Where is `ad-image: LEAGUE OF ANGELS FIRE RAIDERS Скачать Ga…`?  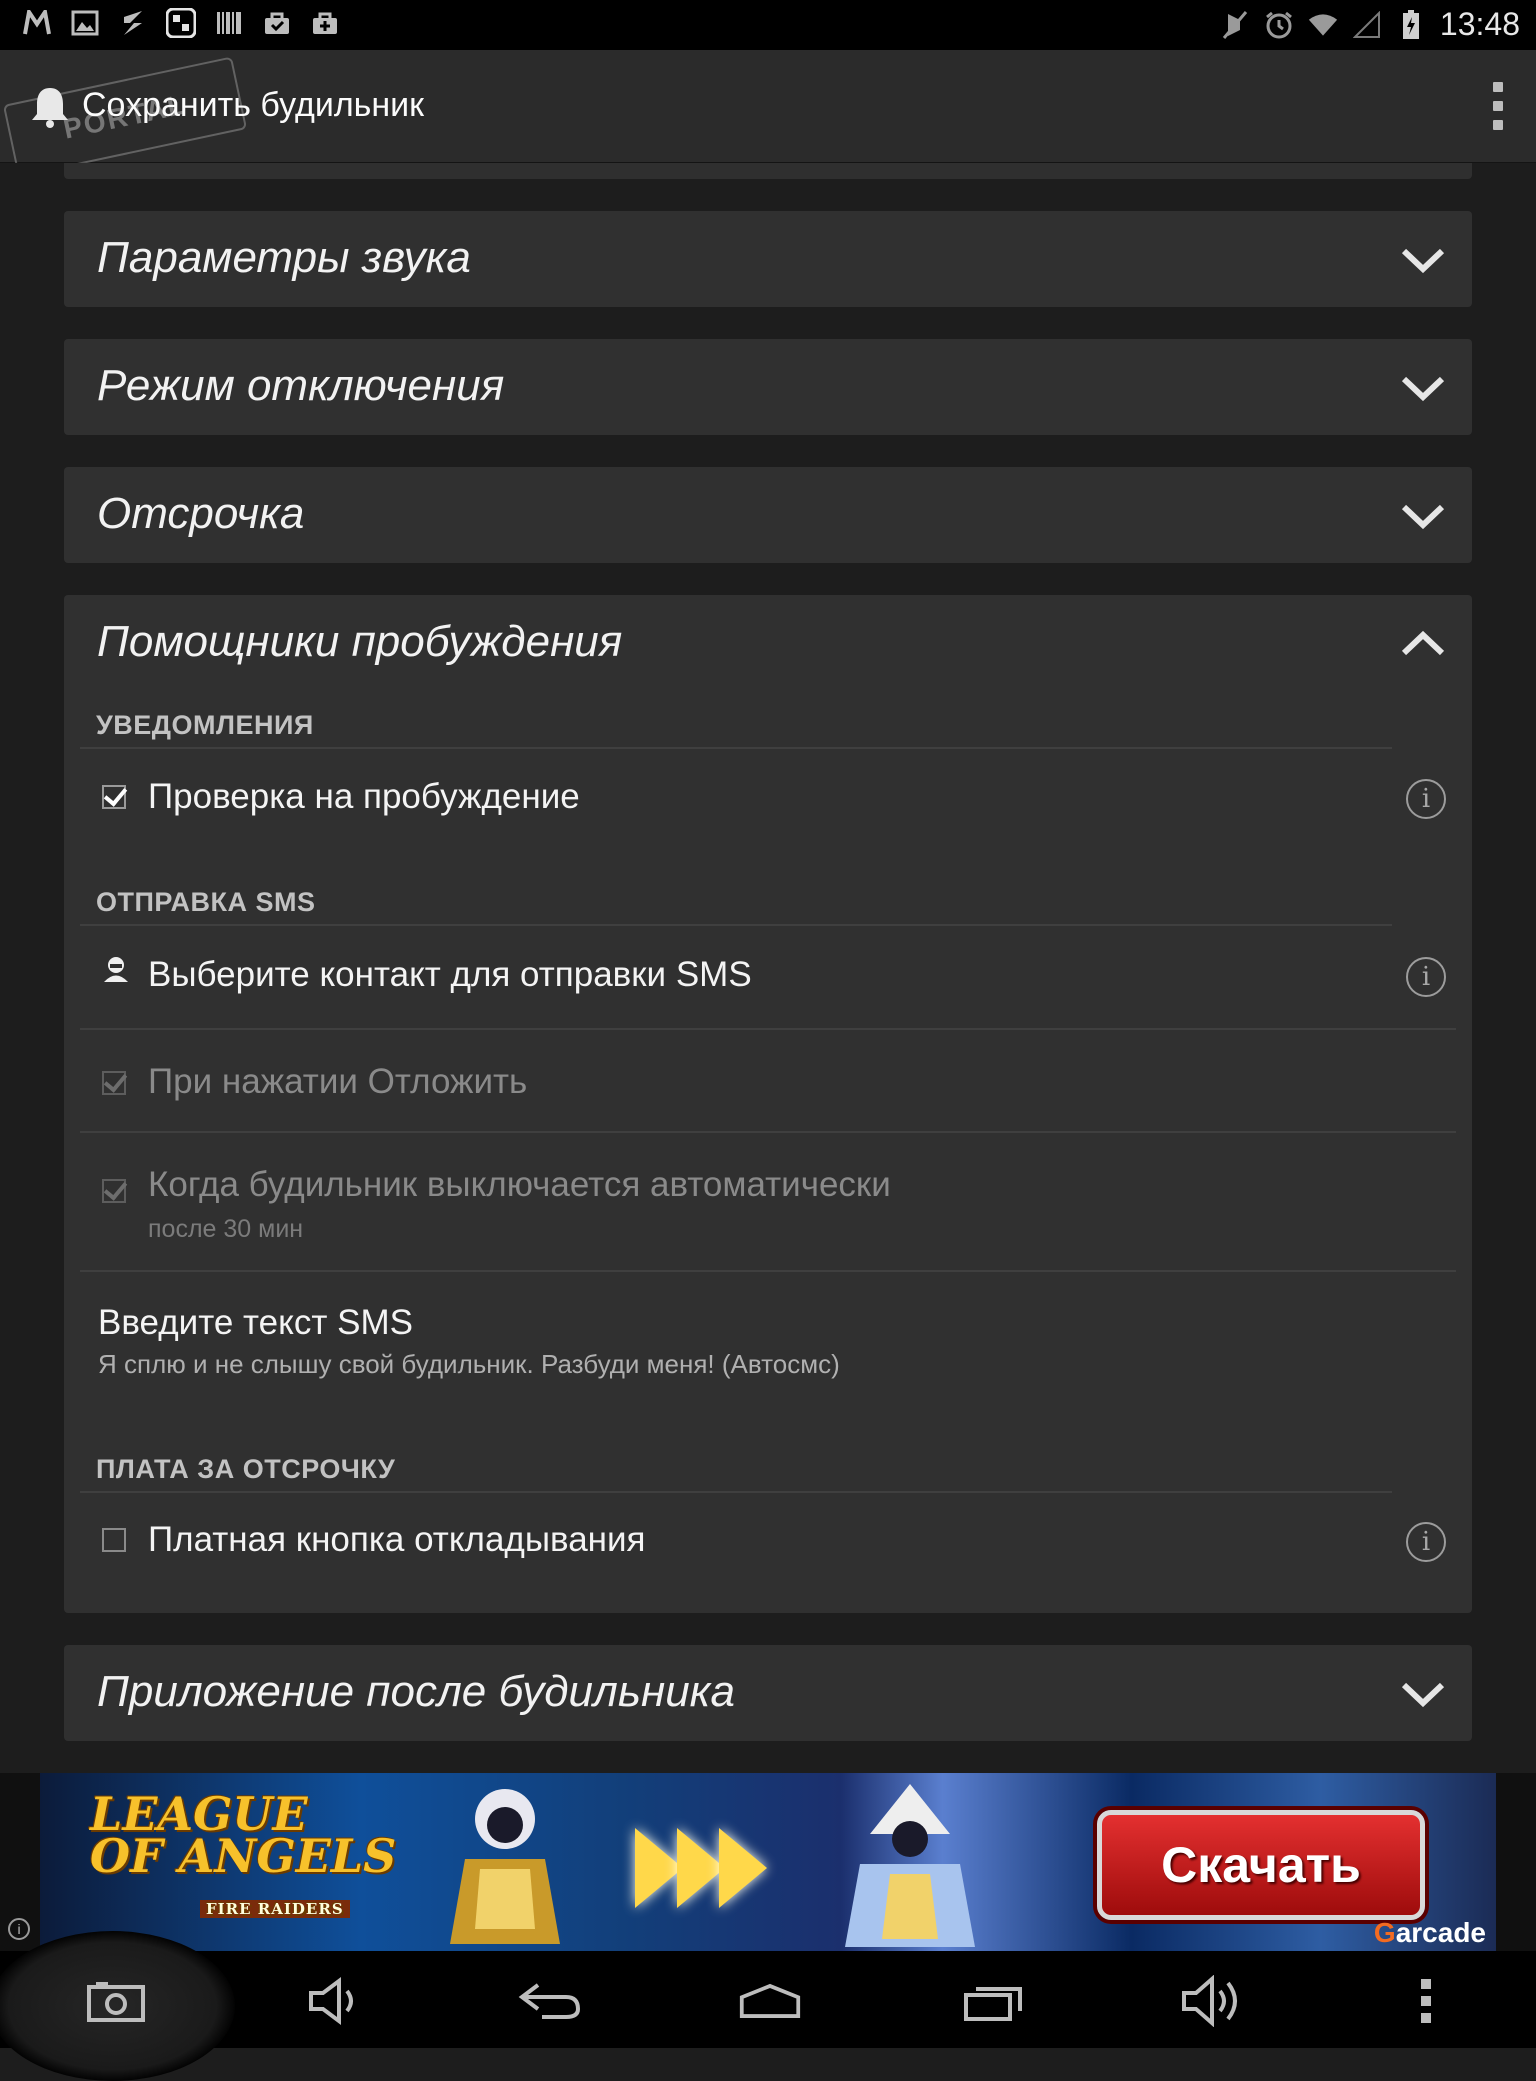
ad-image: LEAGUE OF ANGELS FIRE RAIDERS Скачать Ga… is located at coordinates (768, 1862).